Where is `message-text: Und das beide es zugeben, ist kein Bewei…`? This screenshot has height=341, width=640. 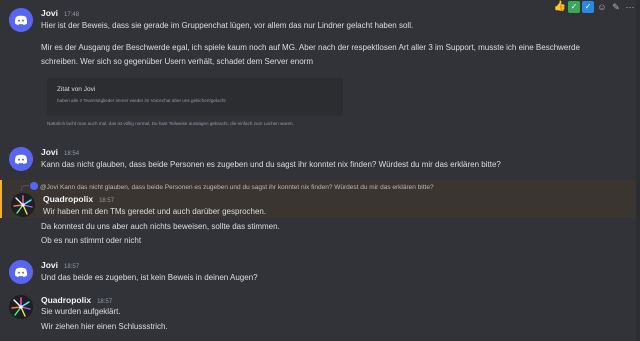 message-text: Und das beide es zugeben, ist kein Bewei… is located at coordinates (149, 277).